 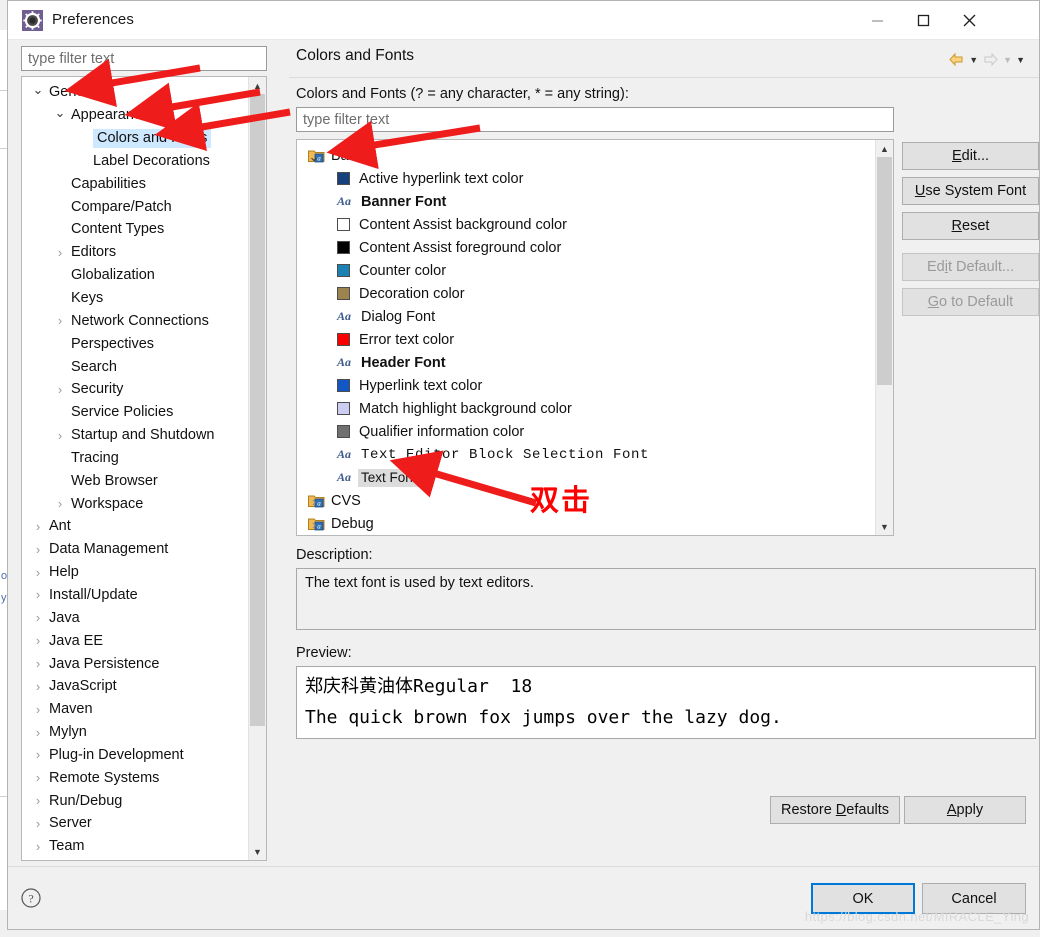 I want to click on help-question-icon: ?, so click(x=31, y=898).